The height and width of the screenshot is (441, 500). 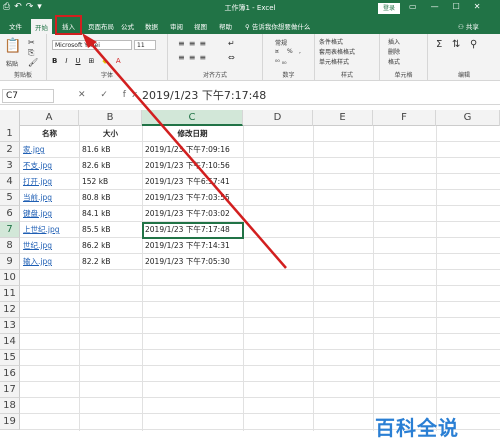 What do you see at coordinates (49, 246) in the screenshot?
I see `file-name-link: 世纪.jpg` at bounding box center [49, 246].